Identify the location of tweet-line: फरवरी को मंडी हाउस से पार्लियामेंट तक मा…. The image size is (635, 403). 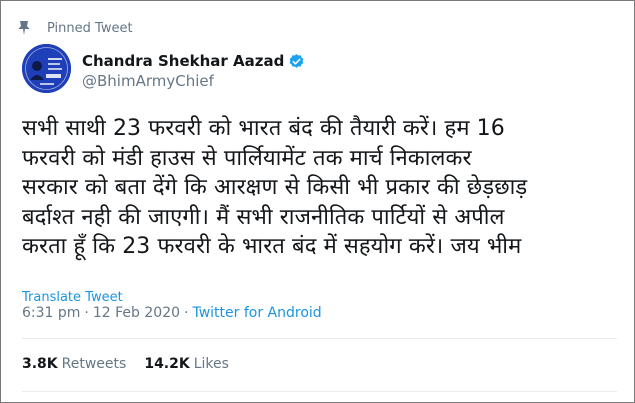
(247, 158).